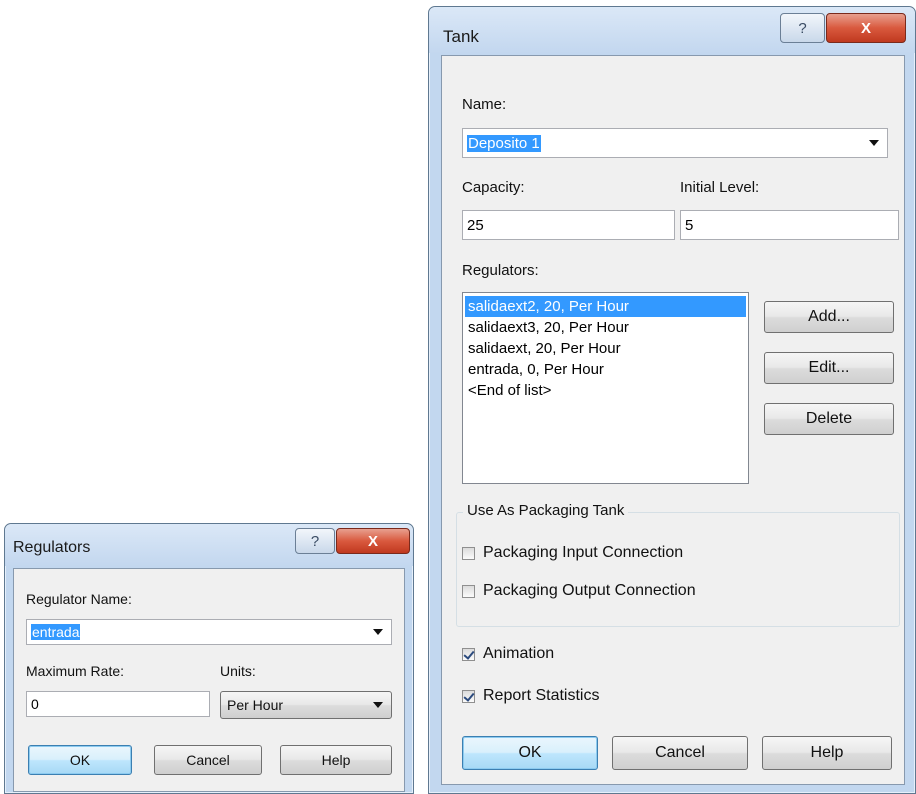  What do you see at coordinates (209, 632) in the screenshot?
I see `regulator-name-combobox: entrada` at bounding box center [209, 632].